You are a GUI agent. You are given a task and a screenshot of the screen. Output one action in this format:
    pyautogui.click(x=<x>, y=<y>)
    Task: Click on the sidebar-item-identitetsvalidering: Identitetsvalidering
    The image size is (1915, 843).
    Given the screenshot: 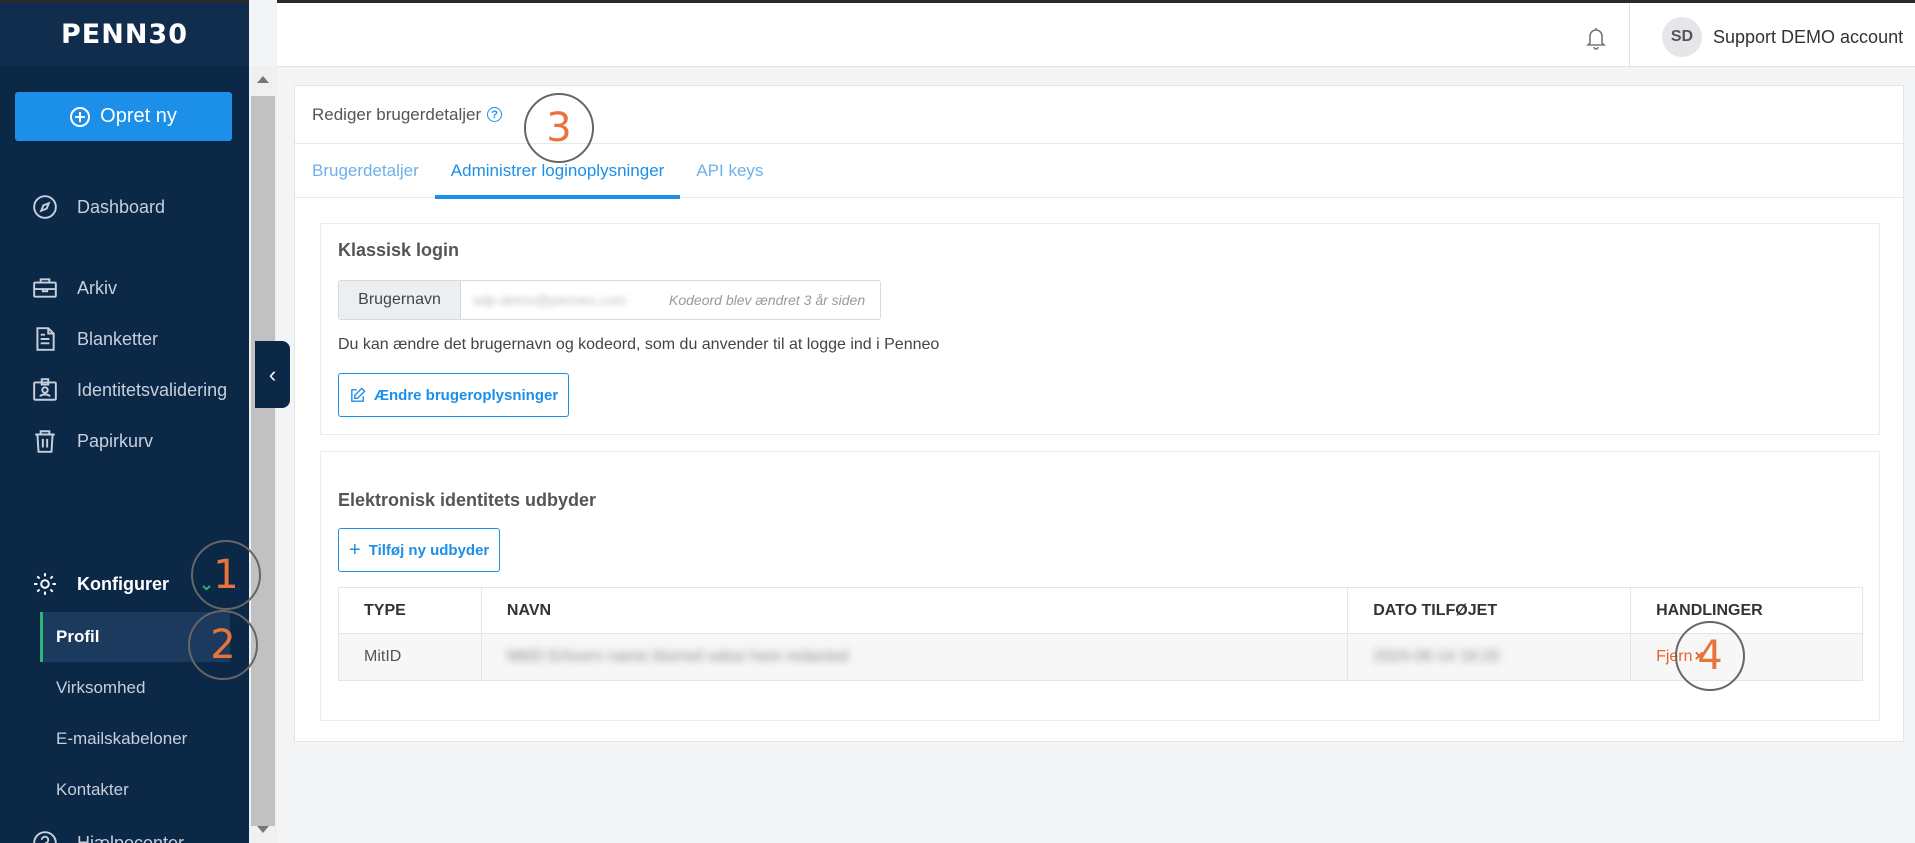 What is the action you would take?
    pyautogui.click(x=124, y=390)
    